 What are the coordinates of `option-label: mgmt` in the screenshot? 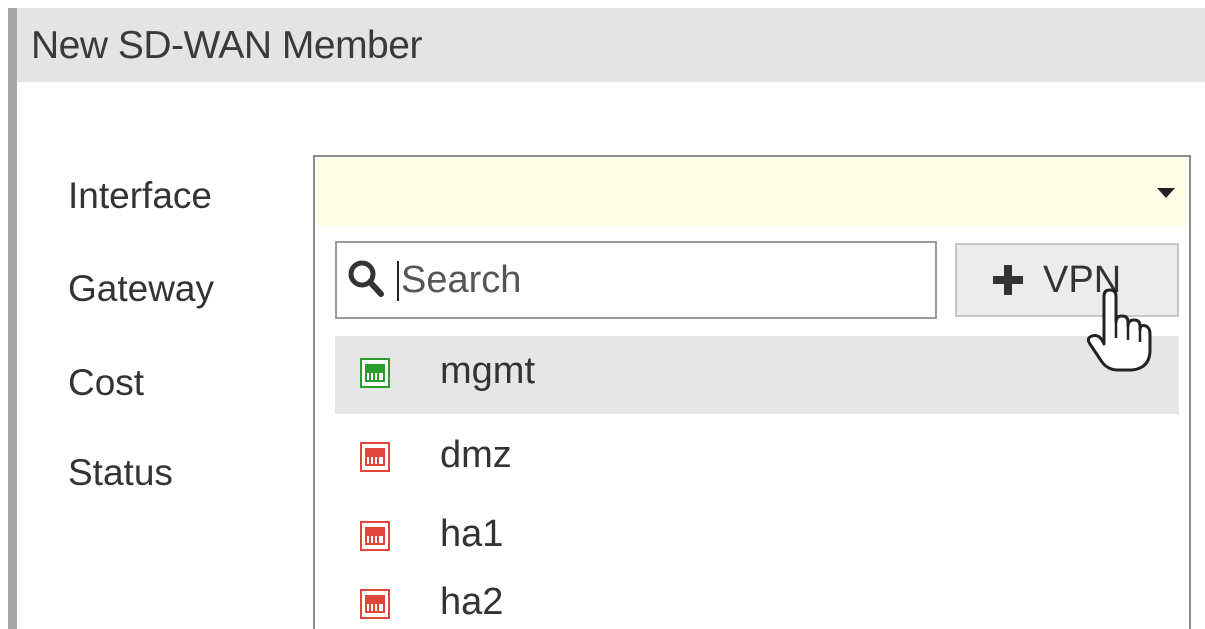 It's located at (487, 371).